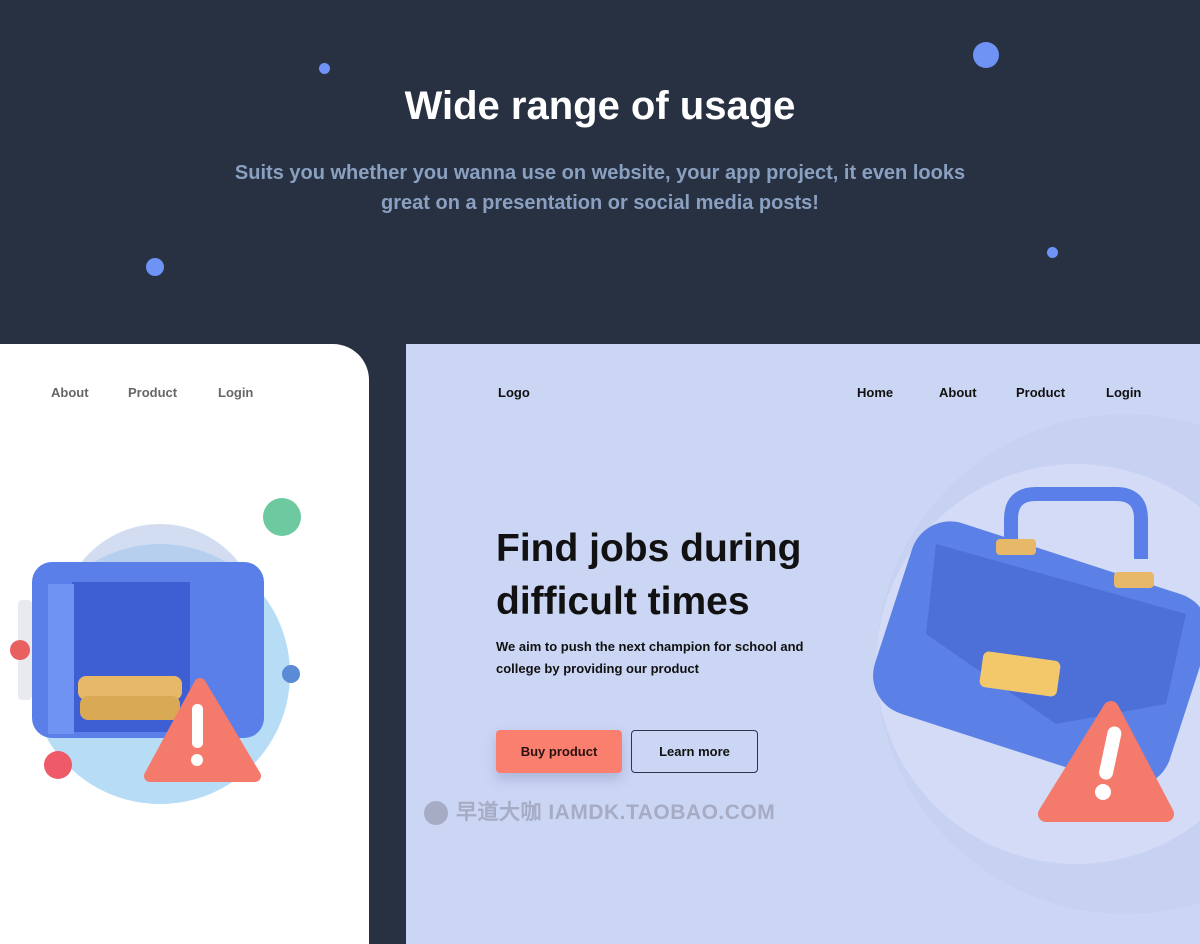  Describe the element at coordinates (1040, 392) in the screenshot. I see `nav-product: Product` at that location.